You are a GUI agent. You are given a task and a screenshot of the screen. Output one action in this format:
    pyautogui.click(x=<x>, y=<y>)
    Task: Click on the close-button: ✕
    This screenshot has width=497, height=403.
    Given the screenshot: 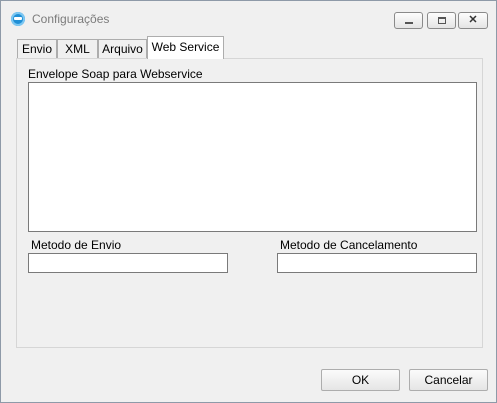 What is the action you would take?
    pyautogui.click(x=473, y=20)
    